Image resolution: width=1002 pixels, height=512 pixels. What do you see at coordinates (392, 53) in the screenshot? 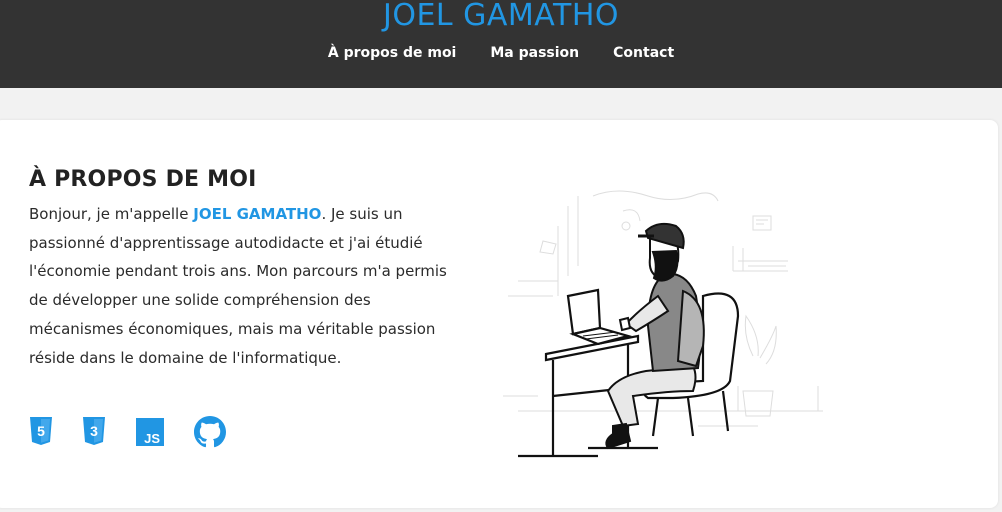
I see `nav-link-about: À propos de moi` at bounding box center [392, 53].